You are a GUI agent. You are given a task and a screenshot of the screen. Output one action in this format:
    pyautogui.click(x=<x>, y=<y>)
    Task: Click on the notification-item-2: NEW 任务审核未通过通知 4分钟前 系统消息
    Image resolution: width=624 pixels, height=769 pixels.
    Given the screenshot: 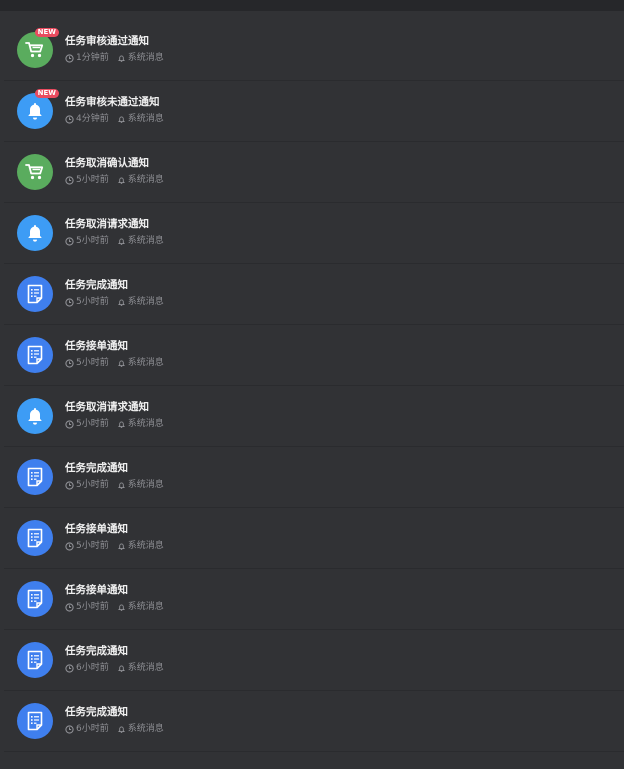 What is the action you would take?
    pyautogui.click(x=314, y=111)
    